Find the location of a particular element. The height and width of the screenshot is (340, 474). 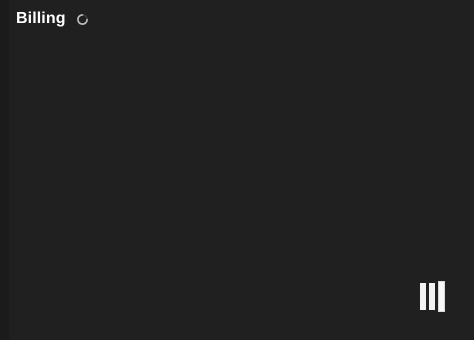

page-title: Billing is located at coordinates (41, 18).